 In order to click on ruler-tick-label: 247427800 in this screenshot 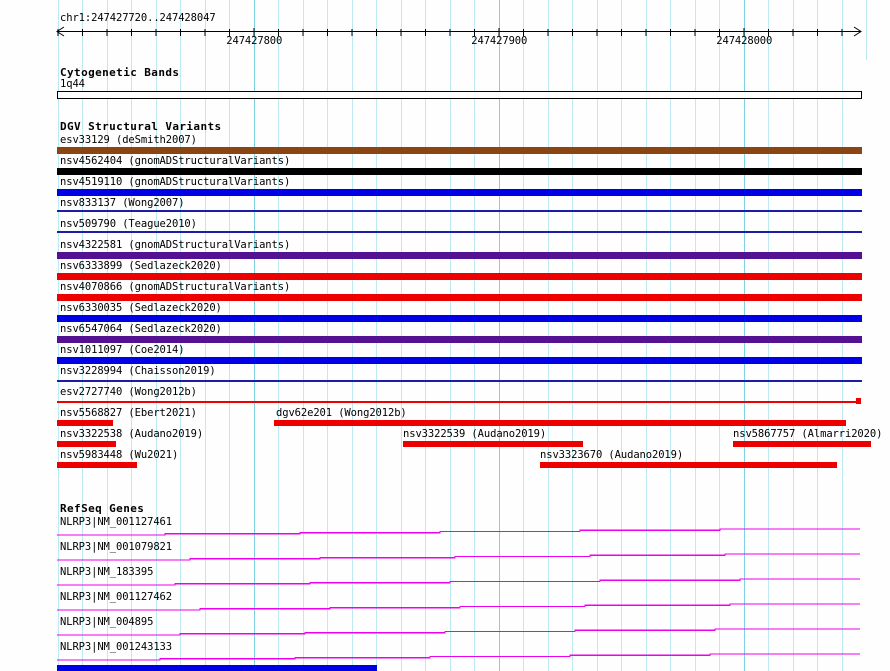, I will do `click(254, 41)`.